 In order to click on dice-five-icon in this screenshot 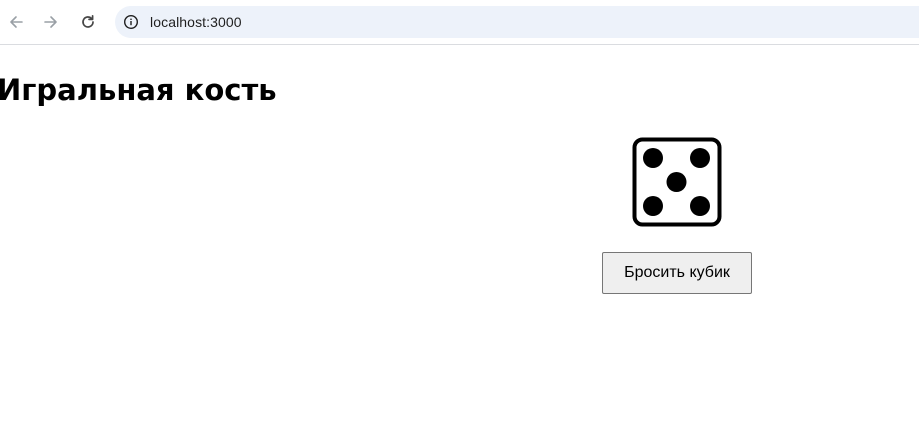, I will do `click(677, 182)`.